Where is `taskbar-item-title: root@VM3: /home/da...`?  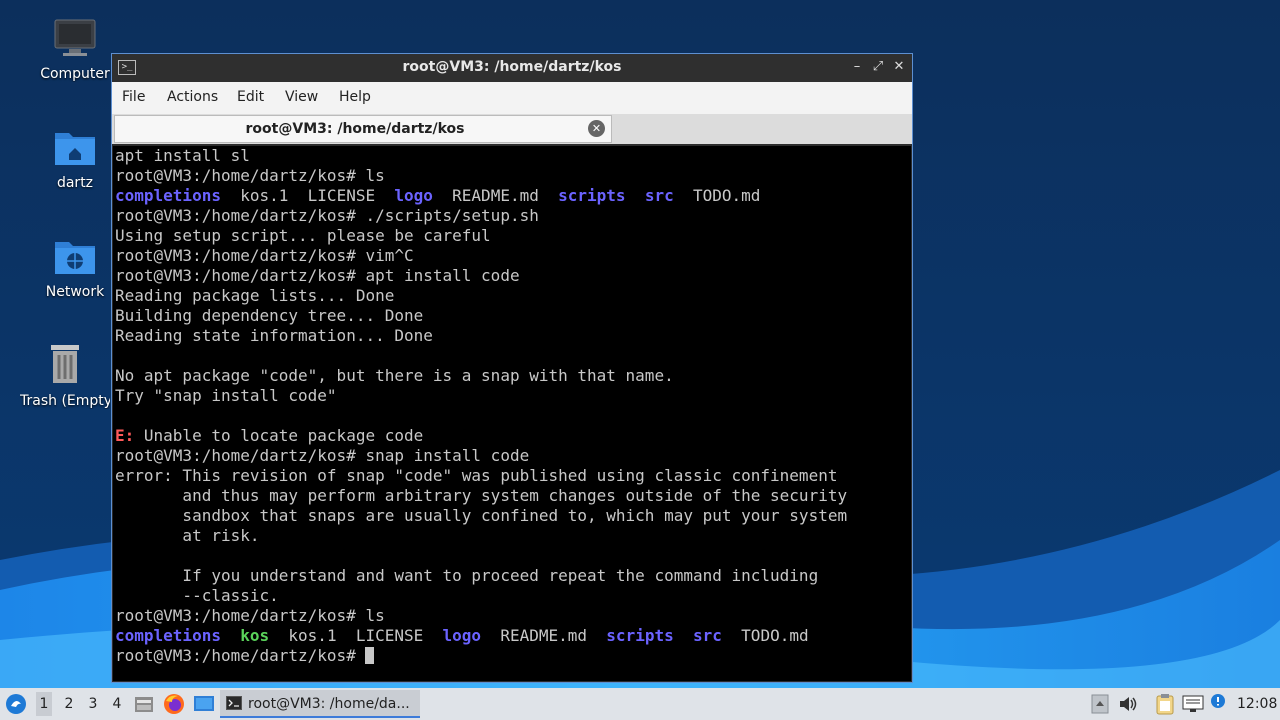 taskbar-item-title: root@VM3: /home/da... is located at coordinates (329, 704).